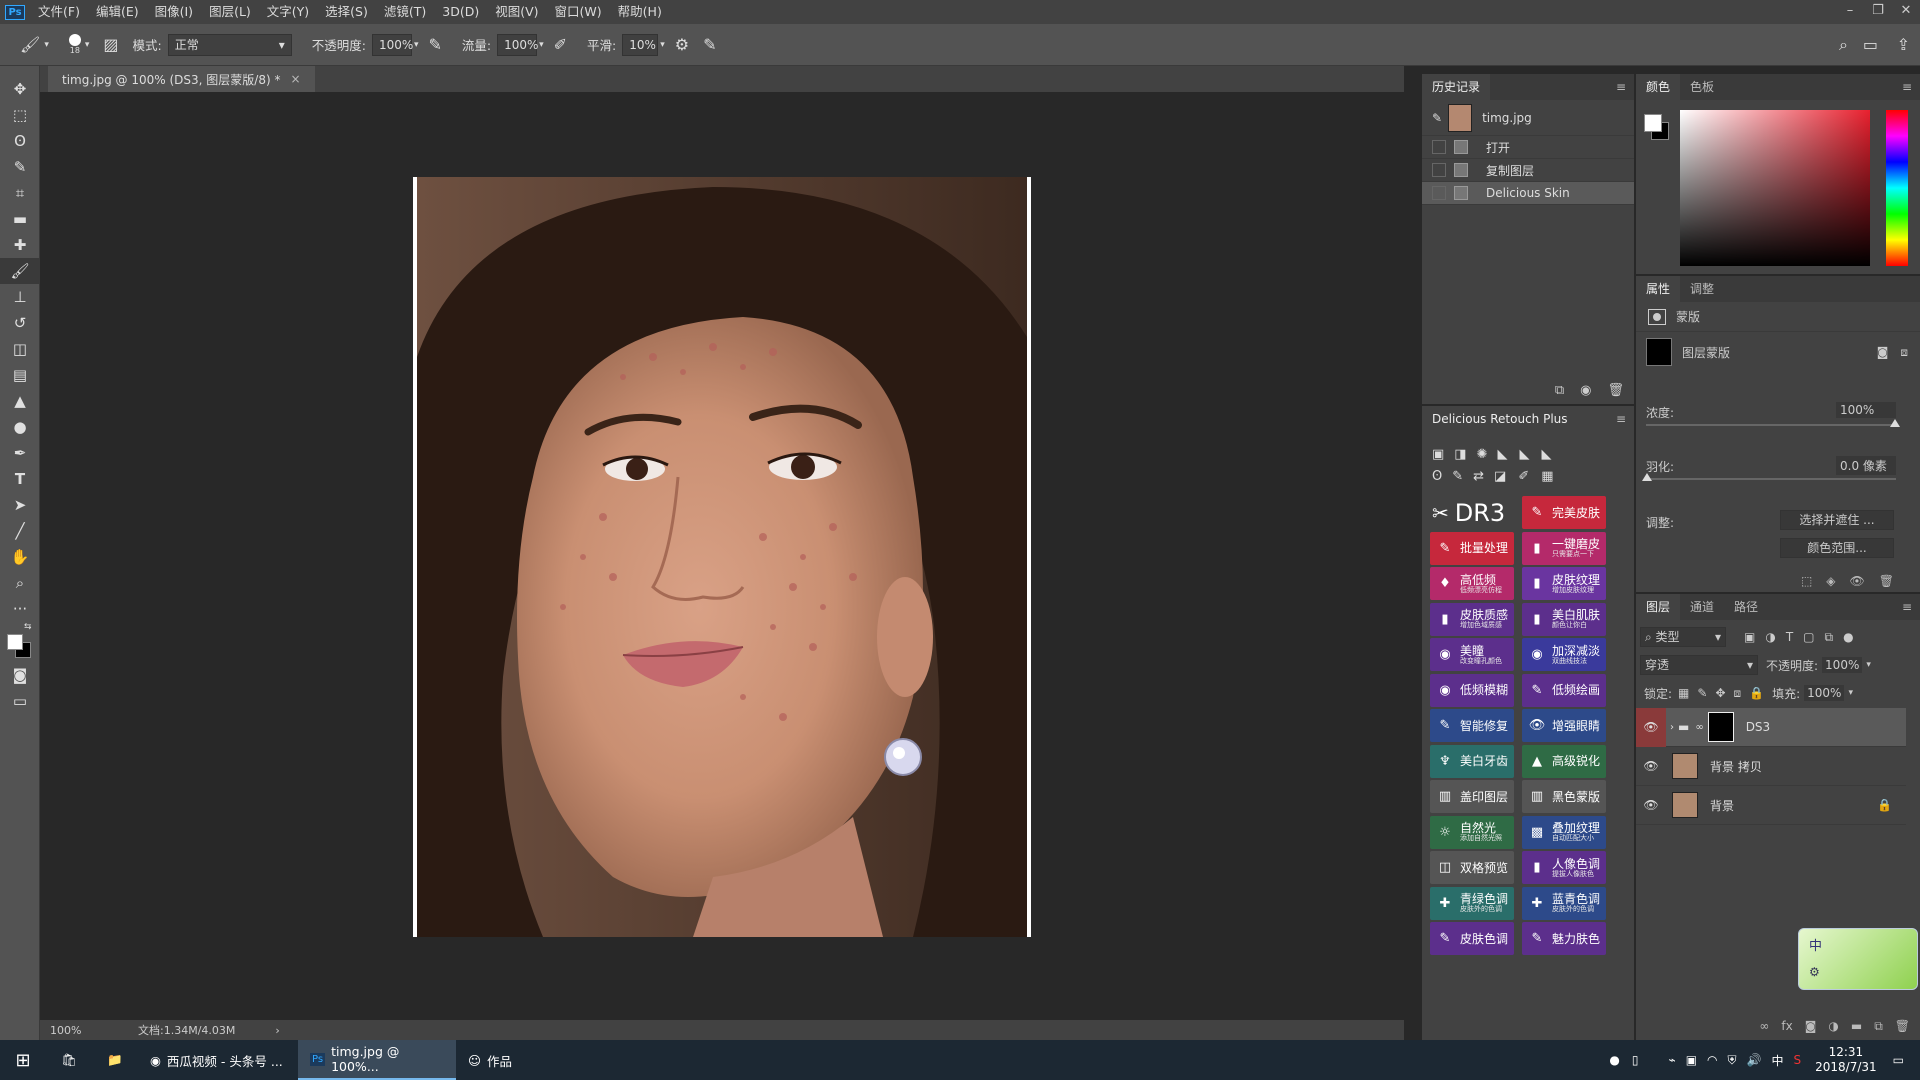  I want to click on healing-brush-tool-icon: ✚, so click(20, 245).